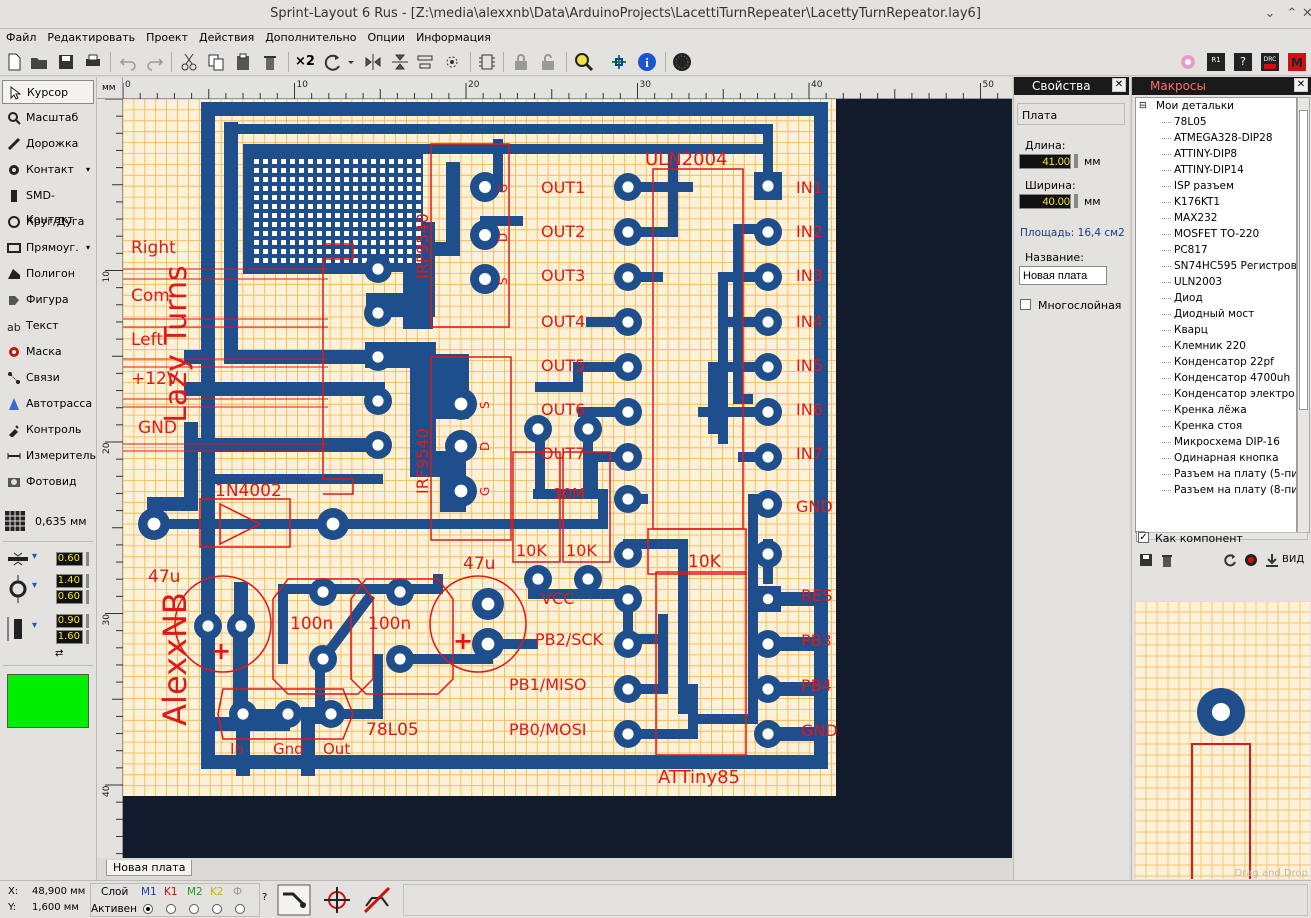  What do you see at coordinates (619, 62) in the screenshot?
I see `snap-icon` at bounding box center [619, 62].